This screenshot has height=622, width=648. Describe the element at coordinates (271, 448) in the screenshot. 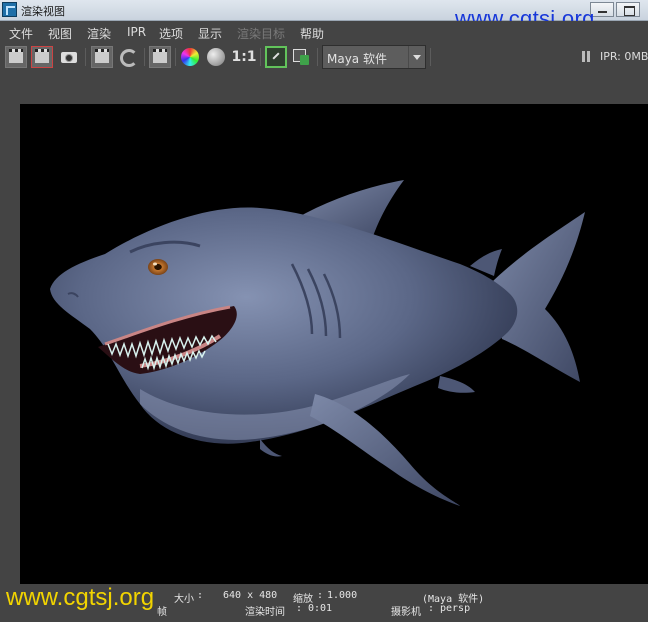

I see `ventral-fin` at that location.